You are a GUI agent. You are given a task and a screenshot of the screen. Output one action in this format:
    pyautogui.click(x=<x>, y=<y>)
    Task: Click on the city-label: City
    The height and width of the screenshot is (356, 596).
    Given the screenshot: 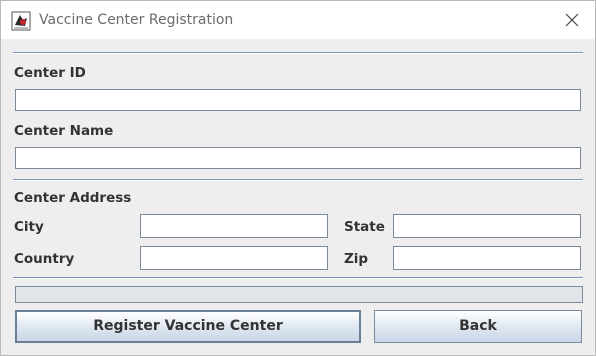 What is the action you would take?
    pyautogui.click(x=29, y=227)
    